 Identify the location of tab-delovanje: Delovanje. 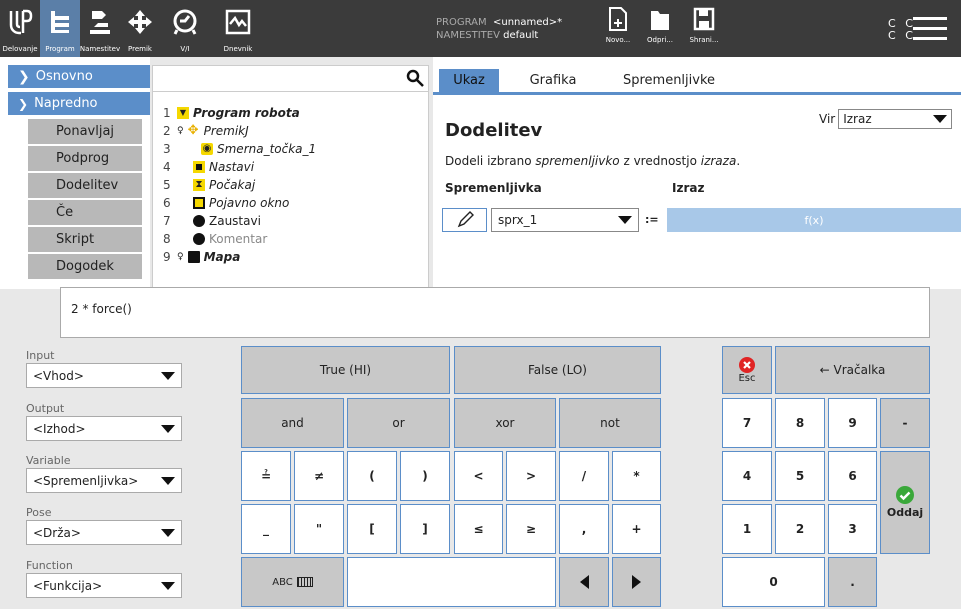
(20, 28).